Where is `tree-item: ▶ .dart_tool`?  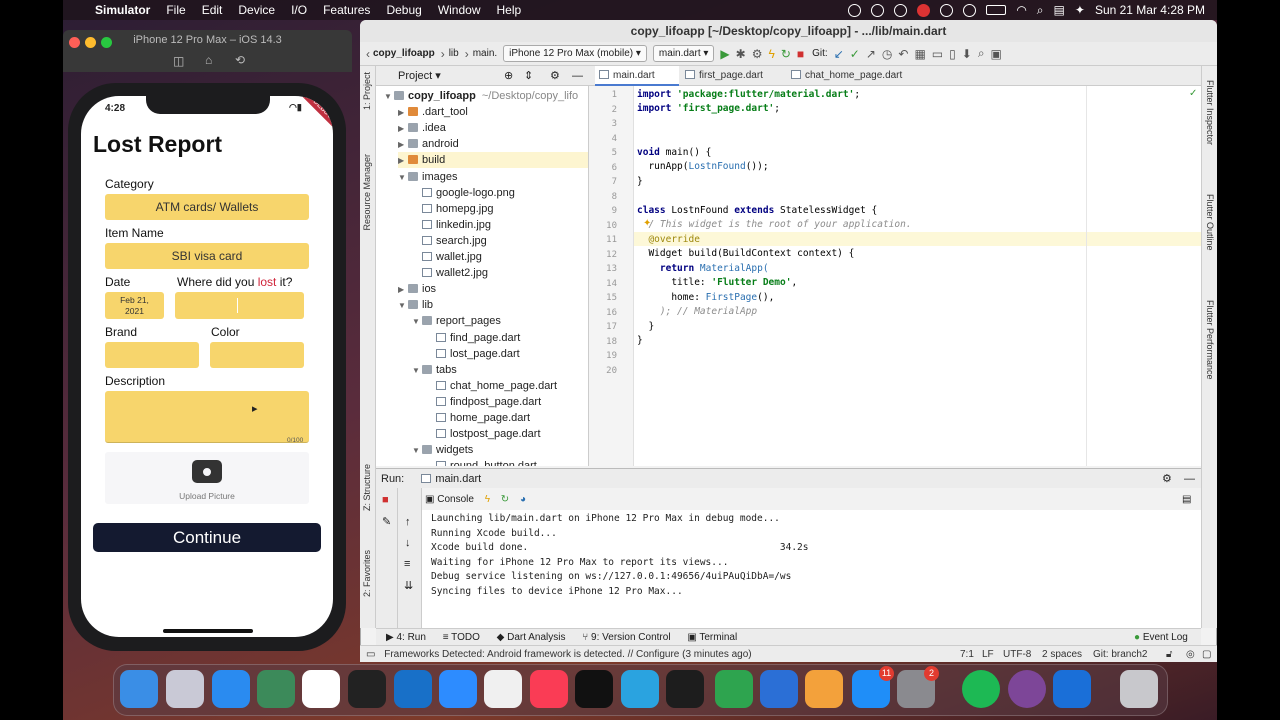
tree-item: ▶ .dart_tool is located at coordinates (433, 112).